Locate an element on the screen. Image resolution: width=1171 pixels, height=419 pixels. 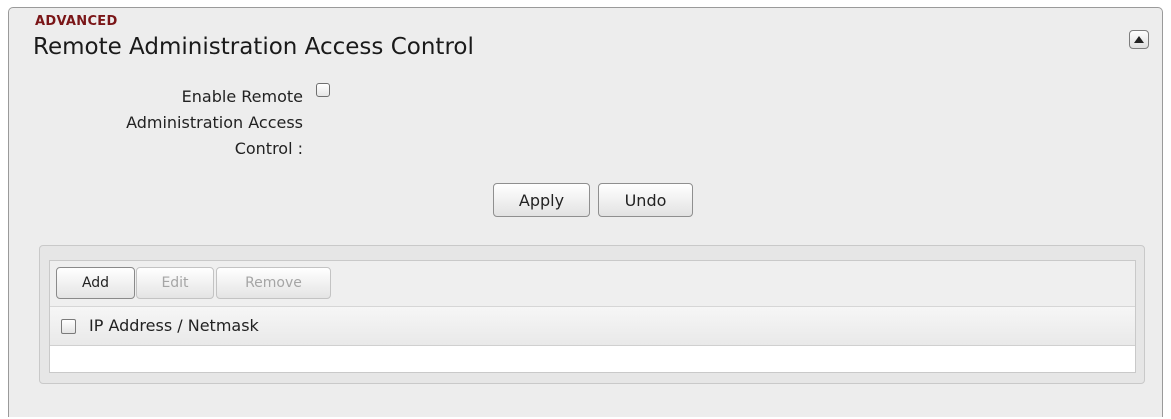
triangle-up-icon is located at coordinates (1139, 39).